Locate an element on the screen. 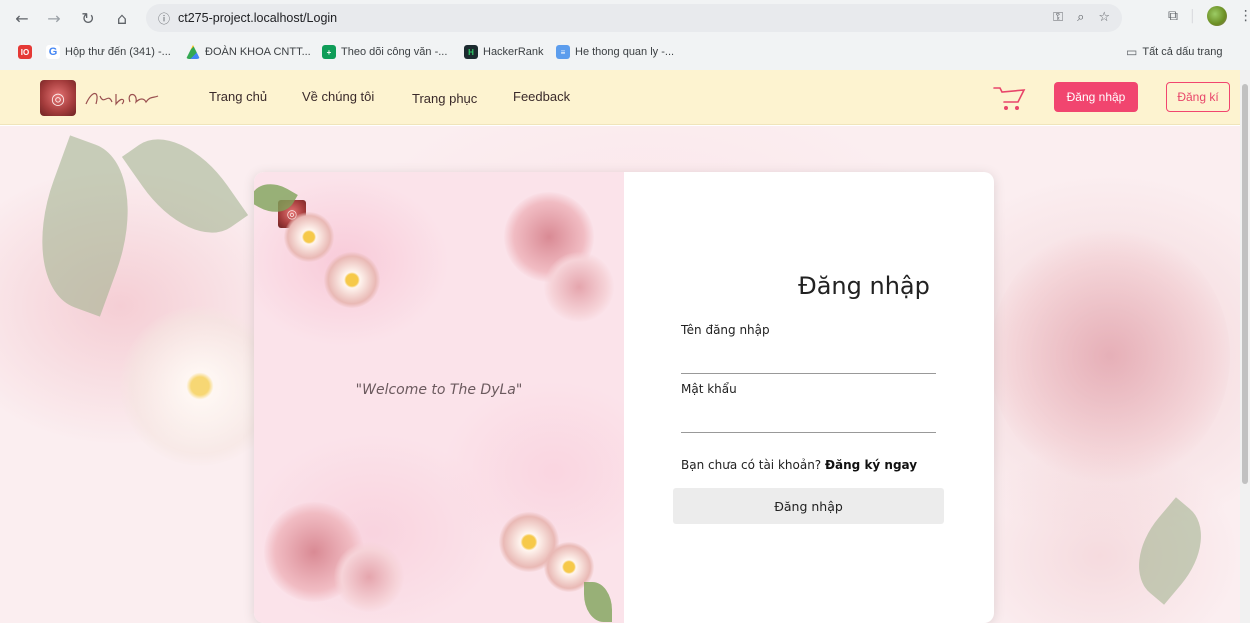 Image resolution: width=1250 pixels, height=623 pixels. password-key-icon: ⚿ is located at coordinates (1058, 17).